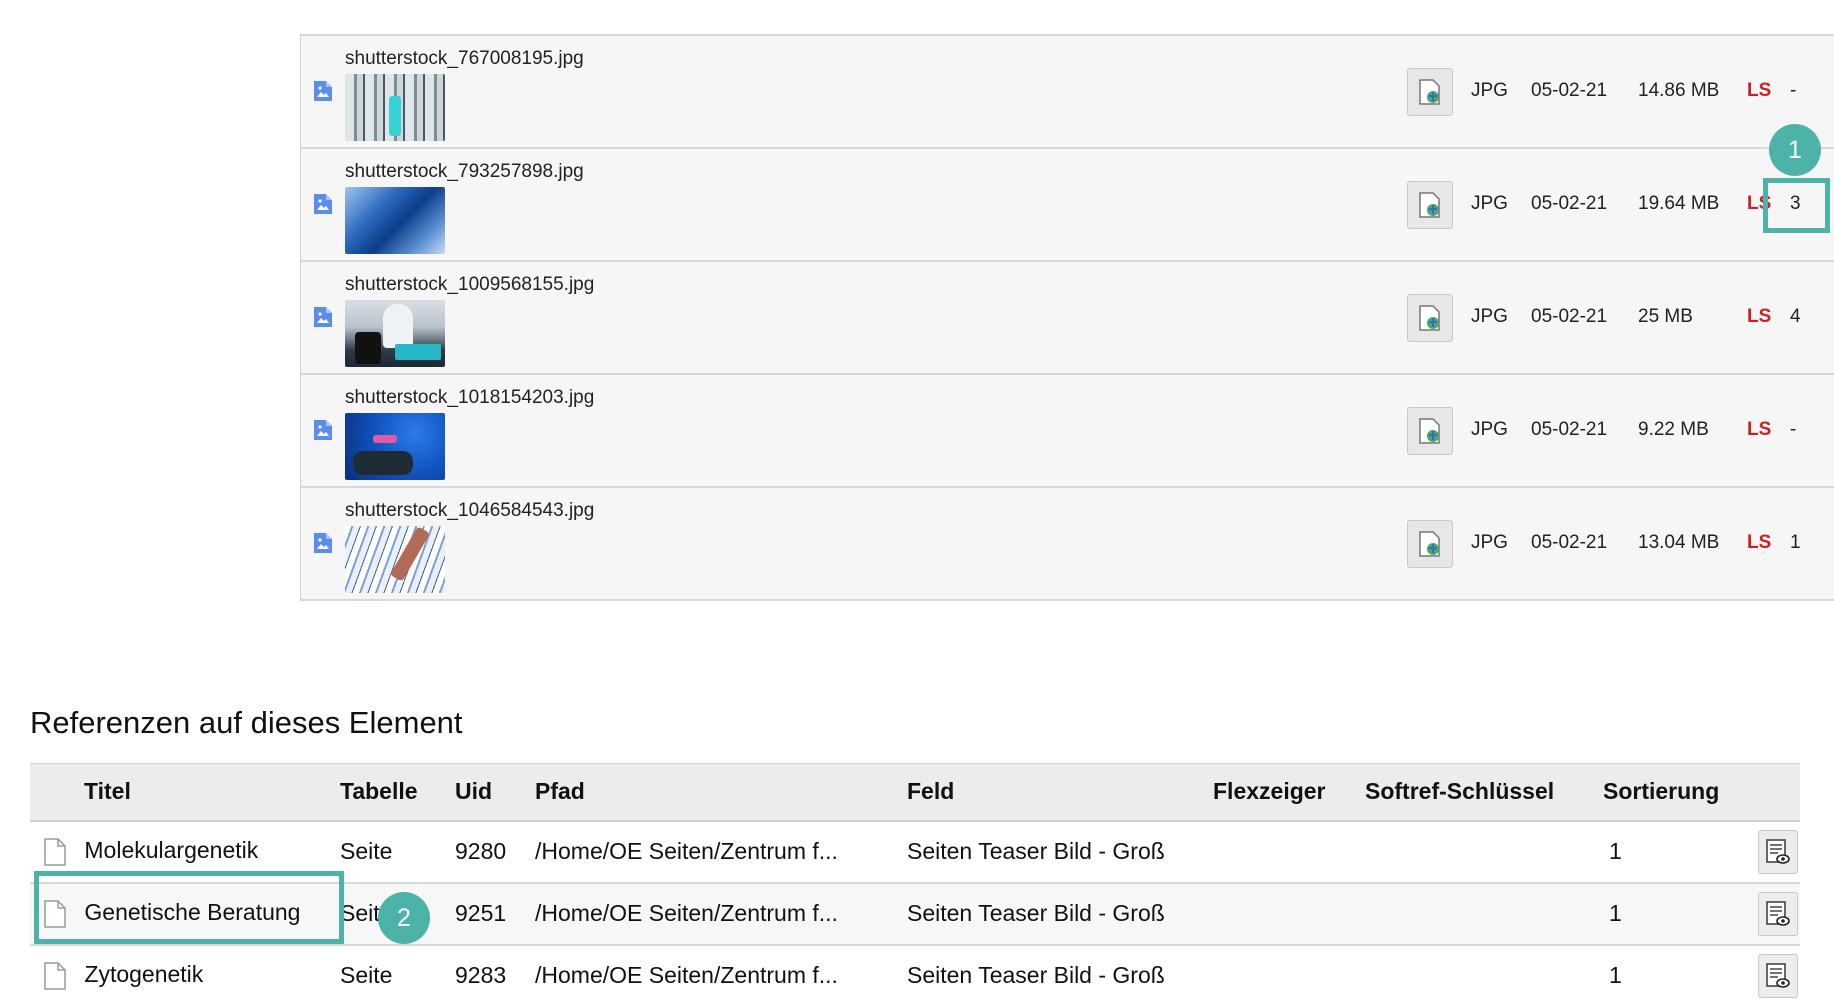  I want to click on highlight-box-reference-count, so click(1796, 205).